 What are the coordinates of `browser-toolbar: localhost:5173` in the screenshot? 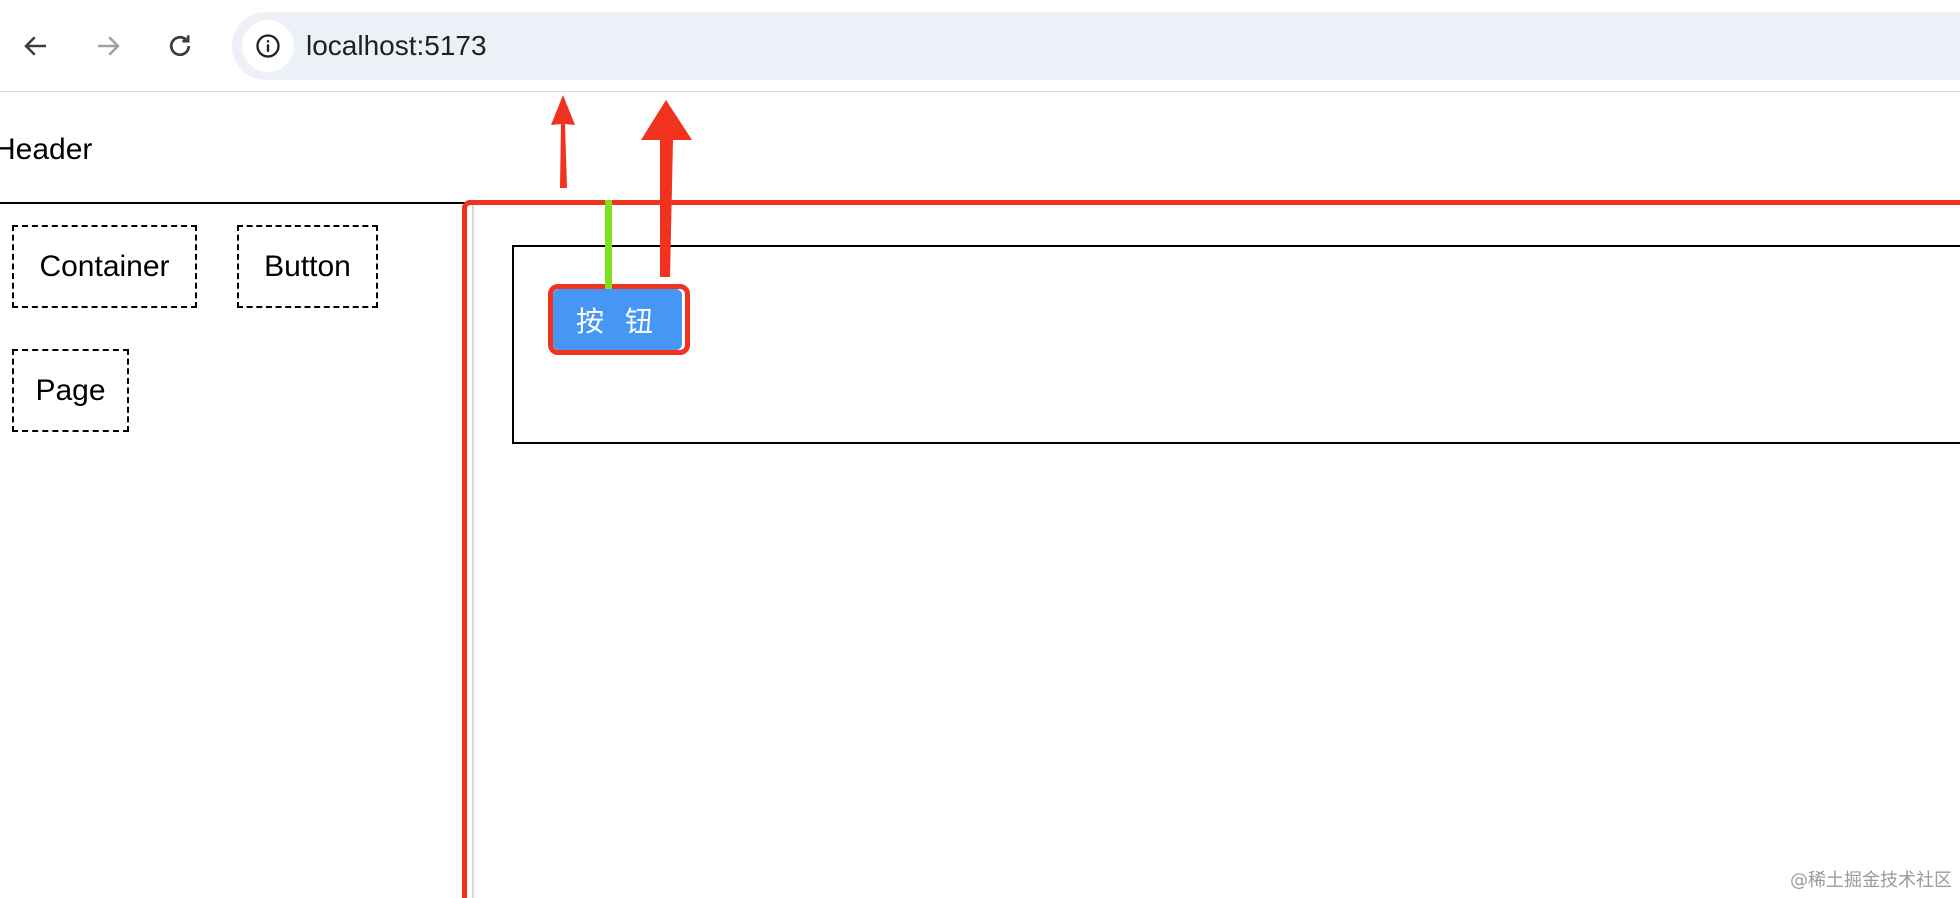 It's located at (980, 46).